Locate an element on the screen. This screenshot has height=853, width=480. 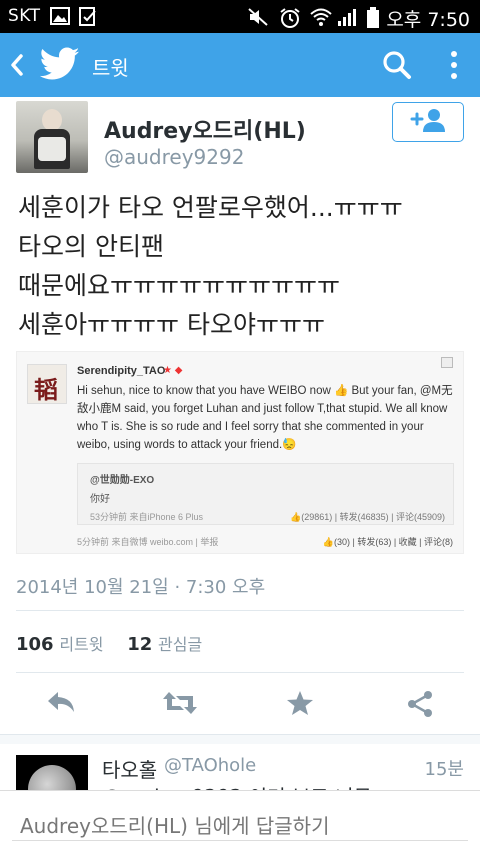
repost-stats: 👍(29861) | 转发(46835) | 评论(45909) is located at coordinates (367, 517).